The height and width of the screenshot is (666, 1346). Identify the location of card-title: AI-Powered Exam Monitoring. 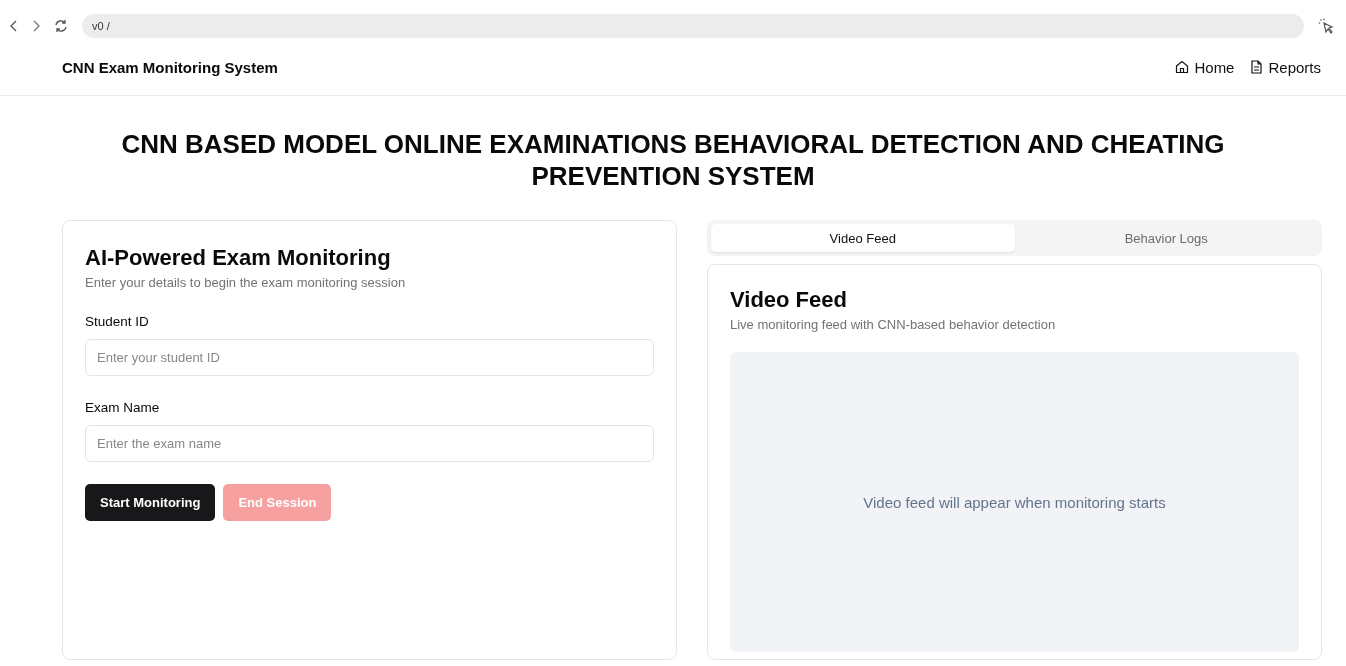
(238, 258).